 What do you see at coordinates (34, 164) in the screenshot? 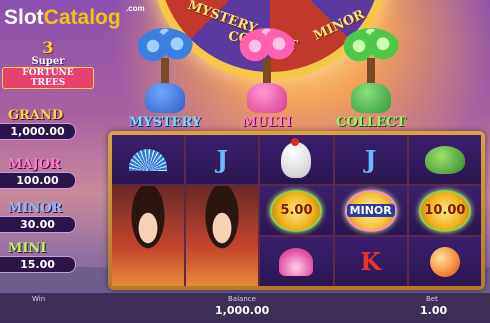
I see `jackpot-major-label: MAJOR` at bounding box center [34, 164].